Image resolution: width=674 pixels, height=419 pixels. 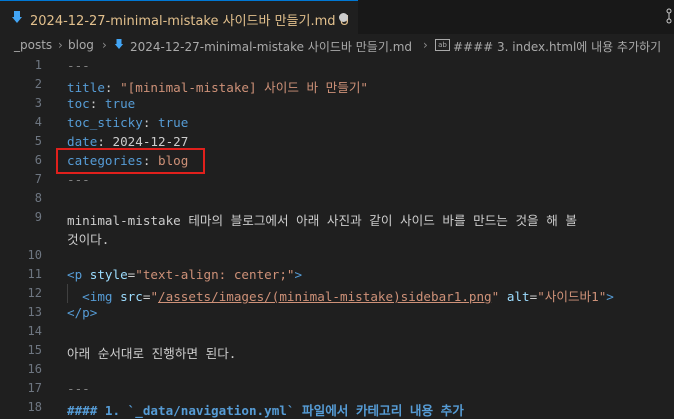 I want to click on code-line: toc_sticky: true, so click(x=127, y=122).